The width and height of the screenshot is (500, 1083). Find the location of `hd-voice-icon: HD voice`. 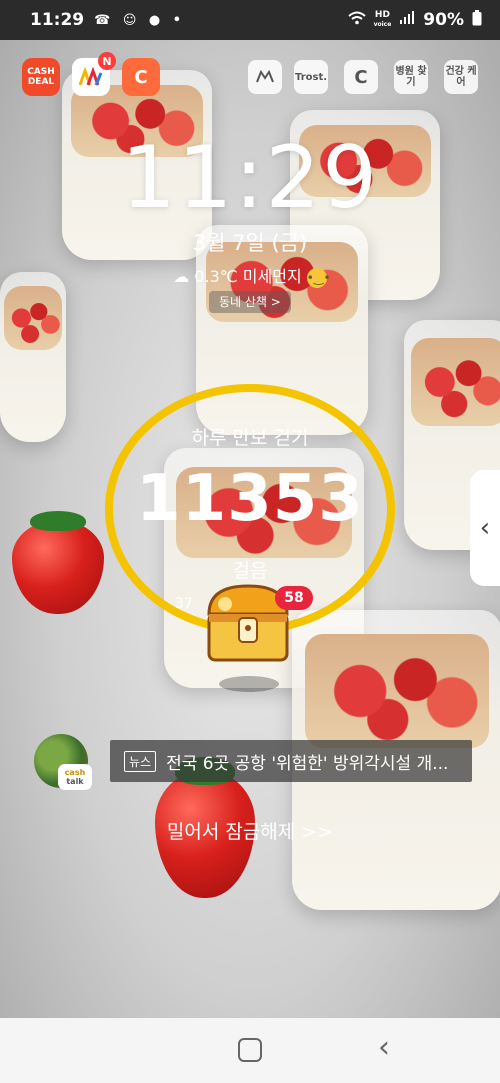

hd-voice-icon: HD voice is located at coordinates (382, 19).